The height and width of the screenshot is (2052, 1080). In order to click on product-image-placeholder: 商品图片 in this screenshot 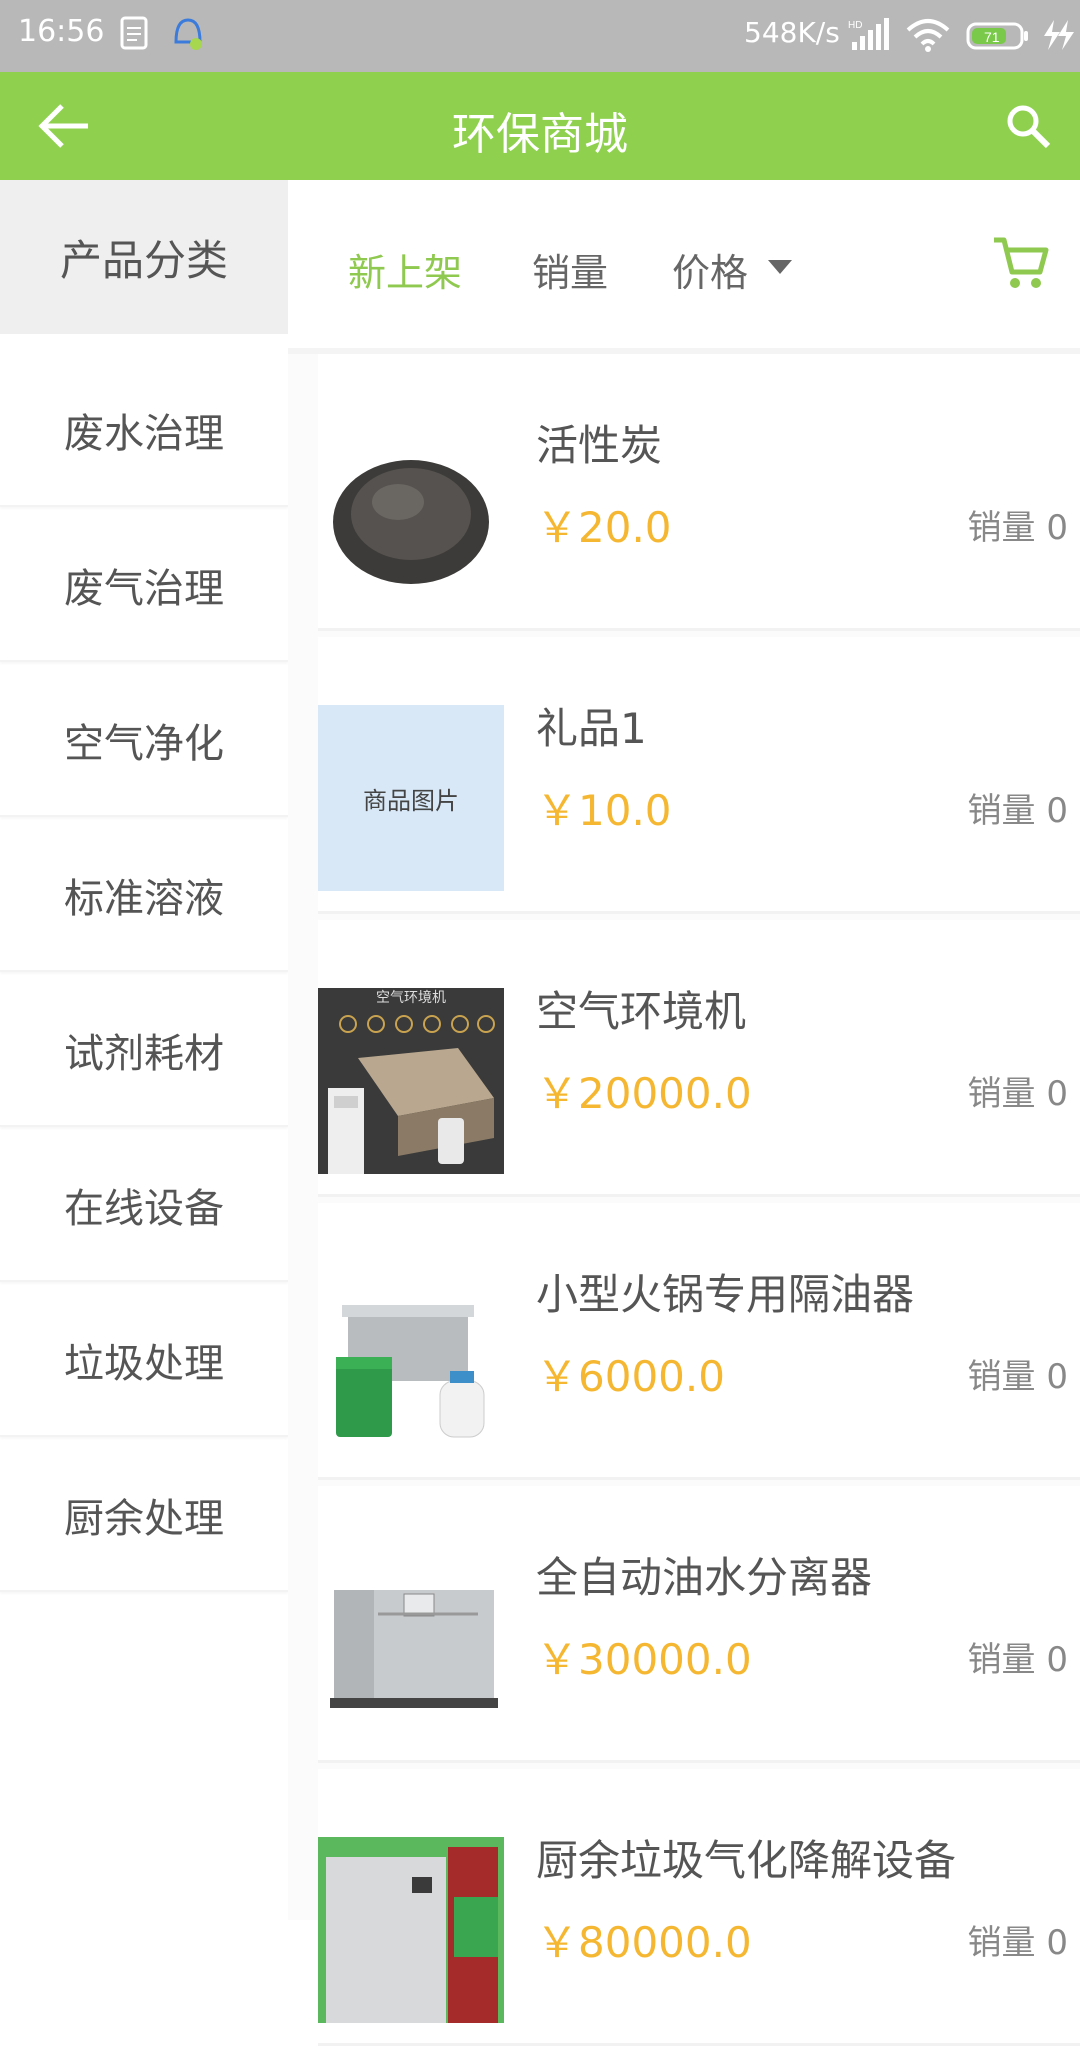, I will do `click(411, 798)`.